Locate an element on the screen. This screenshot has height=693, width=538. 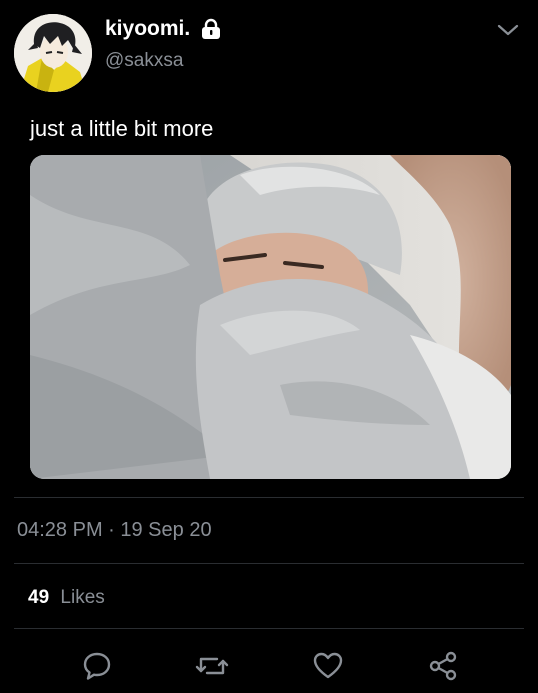
likes-stat: 49 Likes is located at coordinates (66, 598).